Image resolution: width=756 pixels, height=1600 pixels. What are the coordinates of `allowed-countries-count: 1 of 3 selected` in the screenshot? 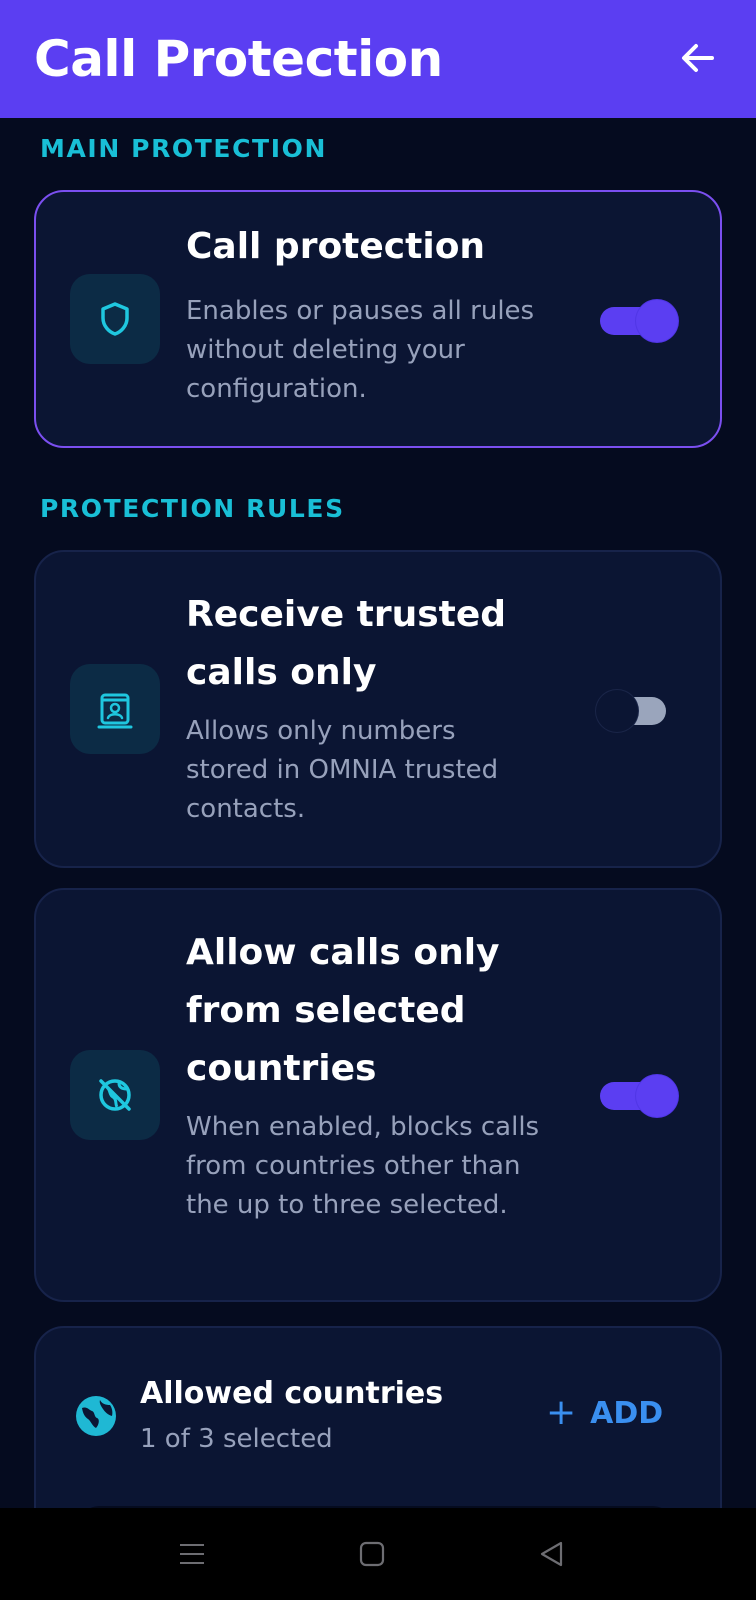 It's located at (236, 1439).